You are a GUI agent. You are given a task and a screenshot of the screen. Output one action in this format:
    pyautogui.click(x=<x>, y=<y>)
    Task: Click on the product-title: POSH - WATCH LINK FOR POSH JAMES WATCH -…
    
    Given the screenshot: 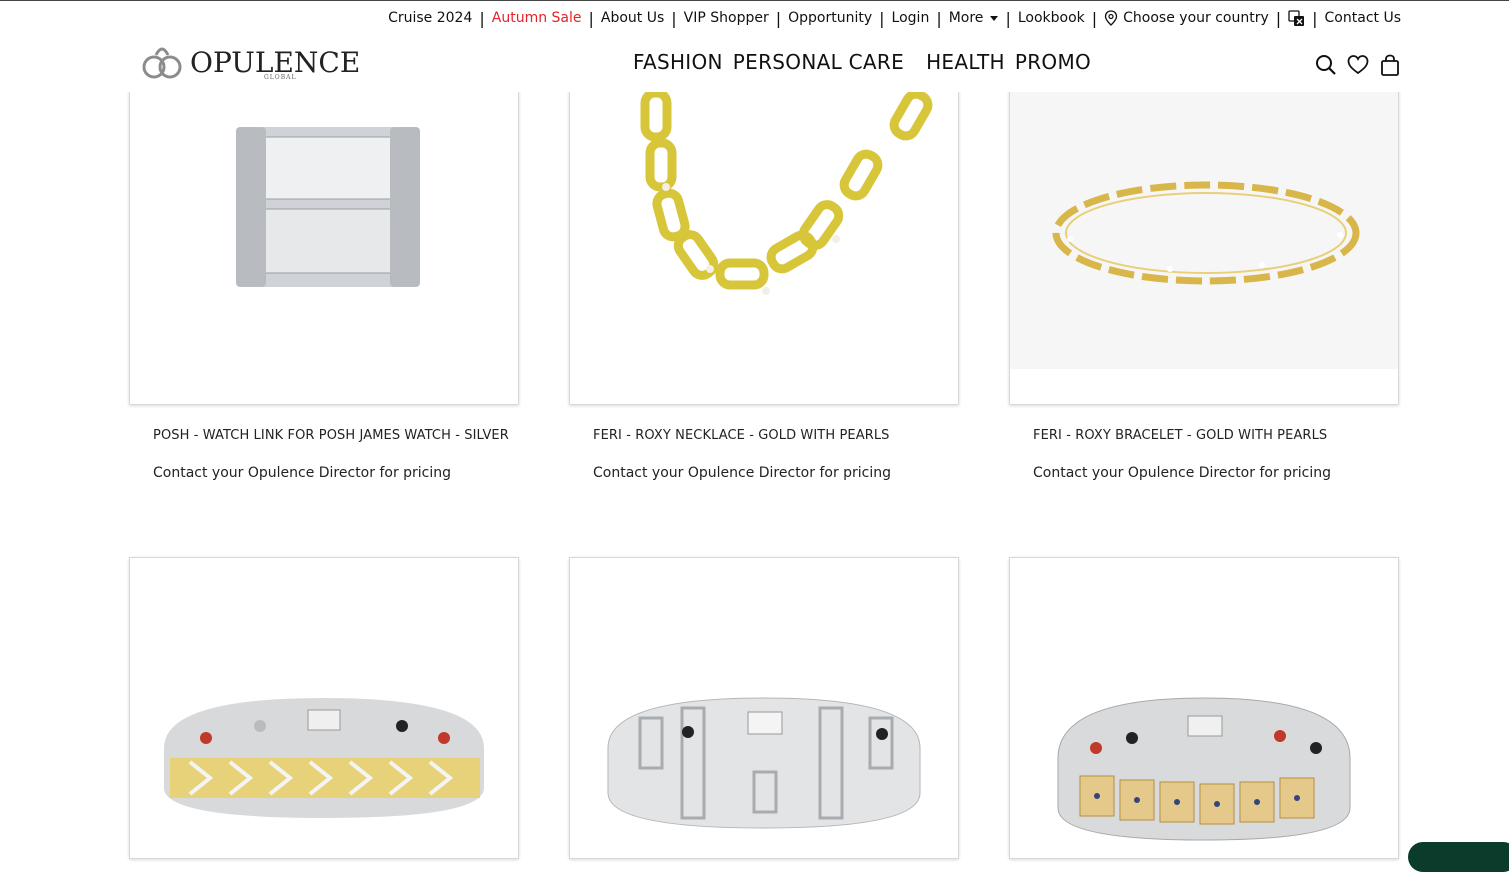 What is the action you would take?
    pyautogui.click(x=331, y=435)
    